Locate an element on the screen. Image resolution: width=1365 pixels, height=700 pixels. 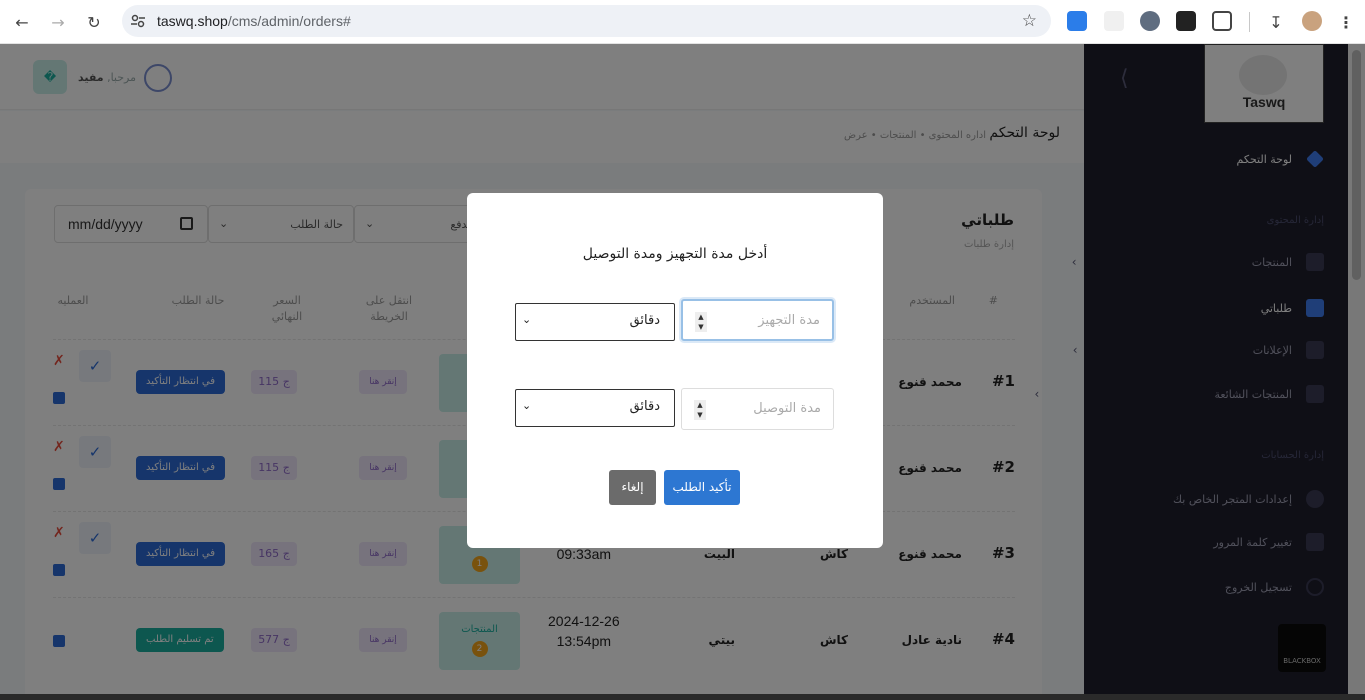
confirm-order-button: تأكيد الطلب is located at coordinates (702, 487).